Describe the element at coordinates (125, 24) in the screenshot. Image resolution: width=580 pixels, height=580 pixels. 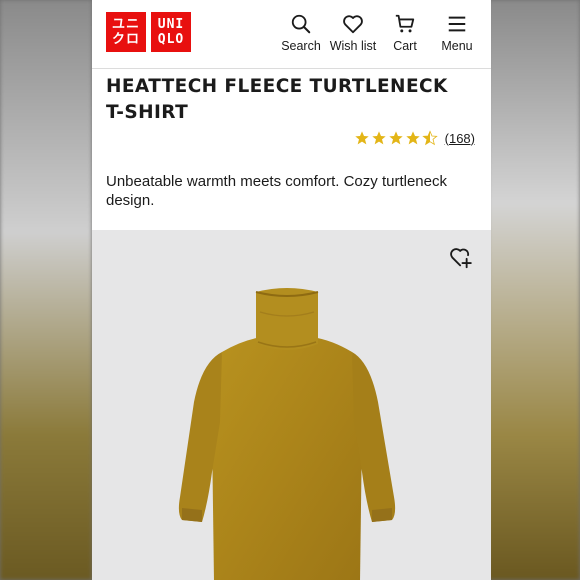
I see `logo-line-1: ユニ` at that location.